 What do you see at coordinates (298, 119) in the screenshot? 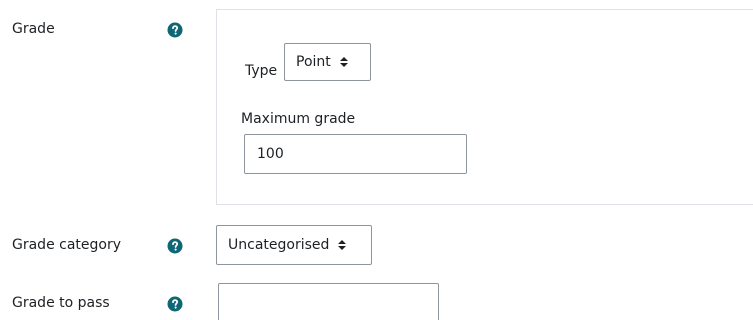
I see `maximum-grade-label: Maximum grade` at bounding box center [298, 119].